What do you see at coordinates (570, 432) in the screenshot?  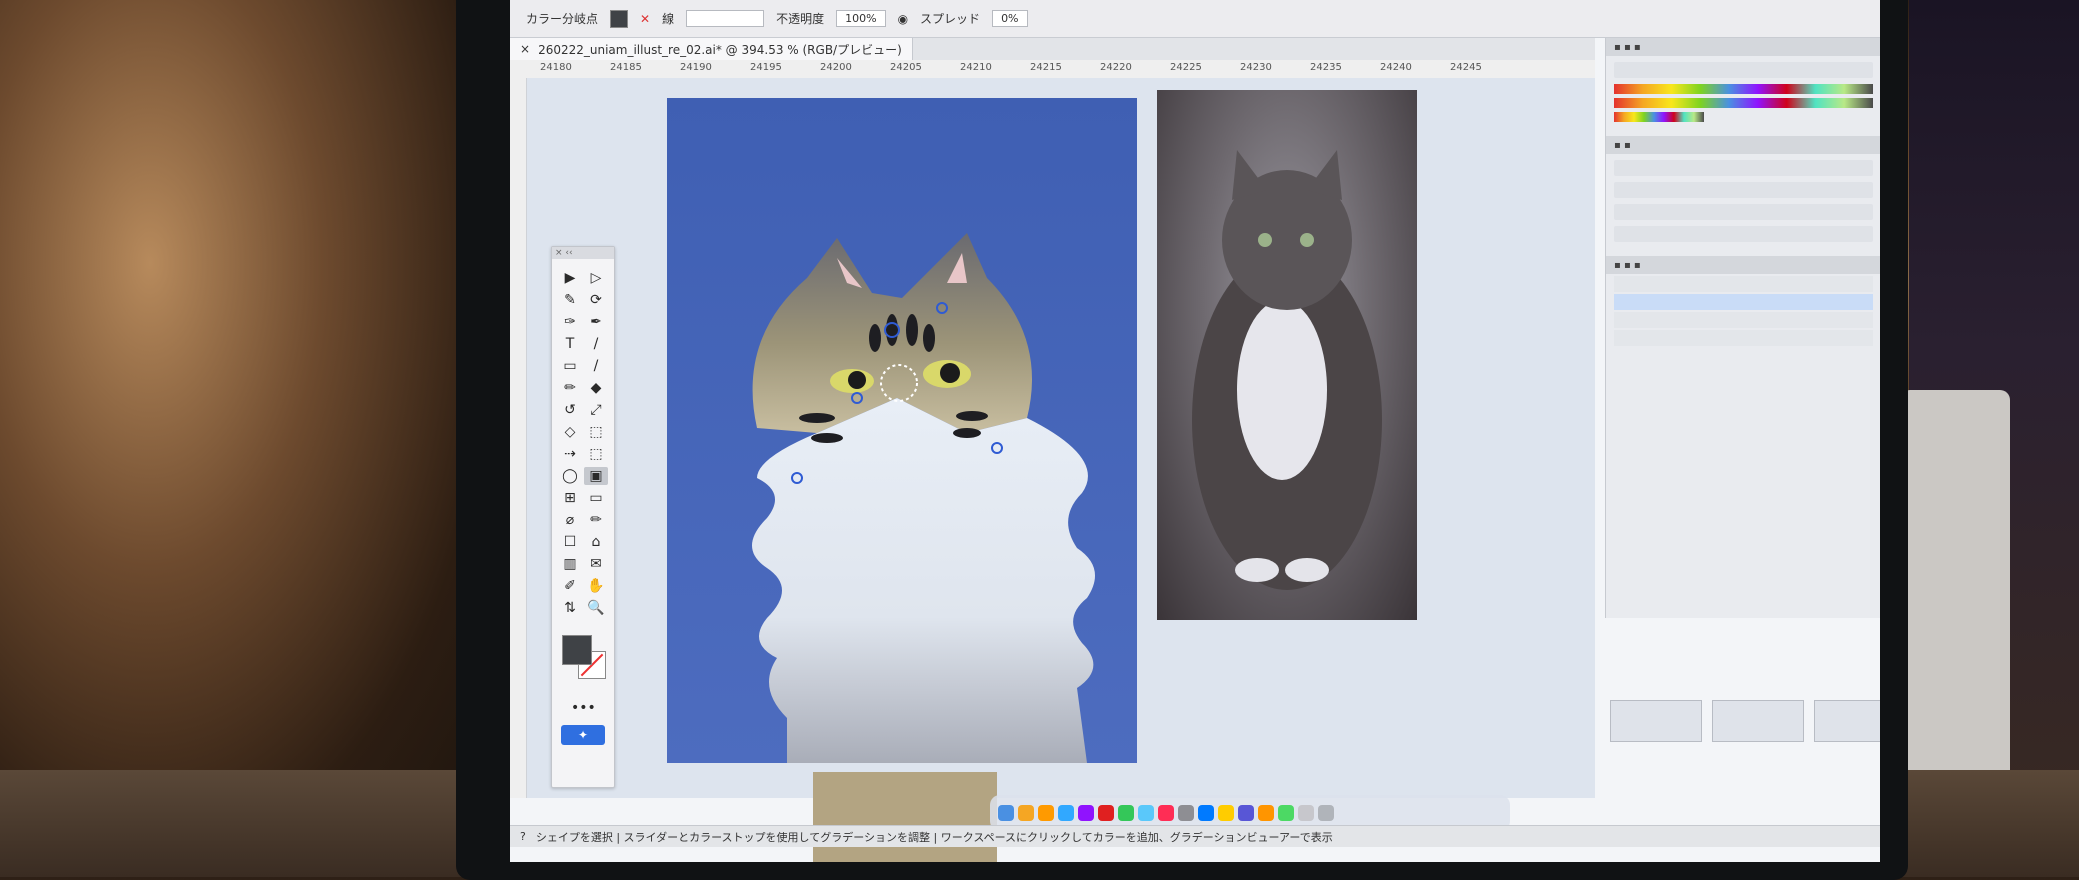 I see `warp-tool-icon: ◇` at bounding box center [570, 432].